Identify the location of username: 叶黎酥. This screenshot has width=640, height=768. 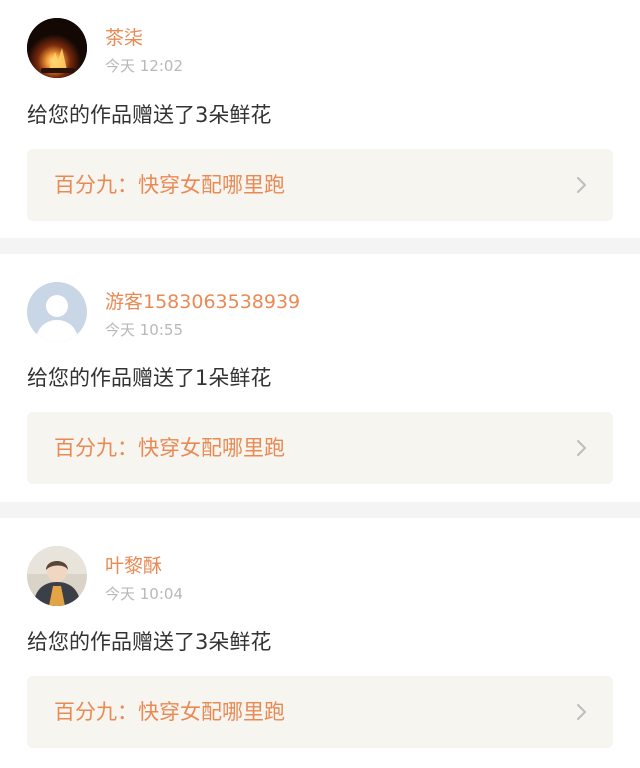
(133, 566).